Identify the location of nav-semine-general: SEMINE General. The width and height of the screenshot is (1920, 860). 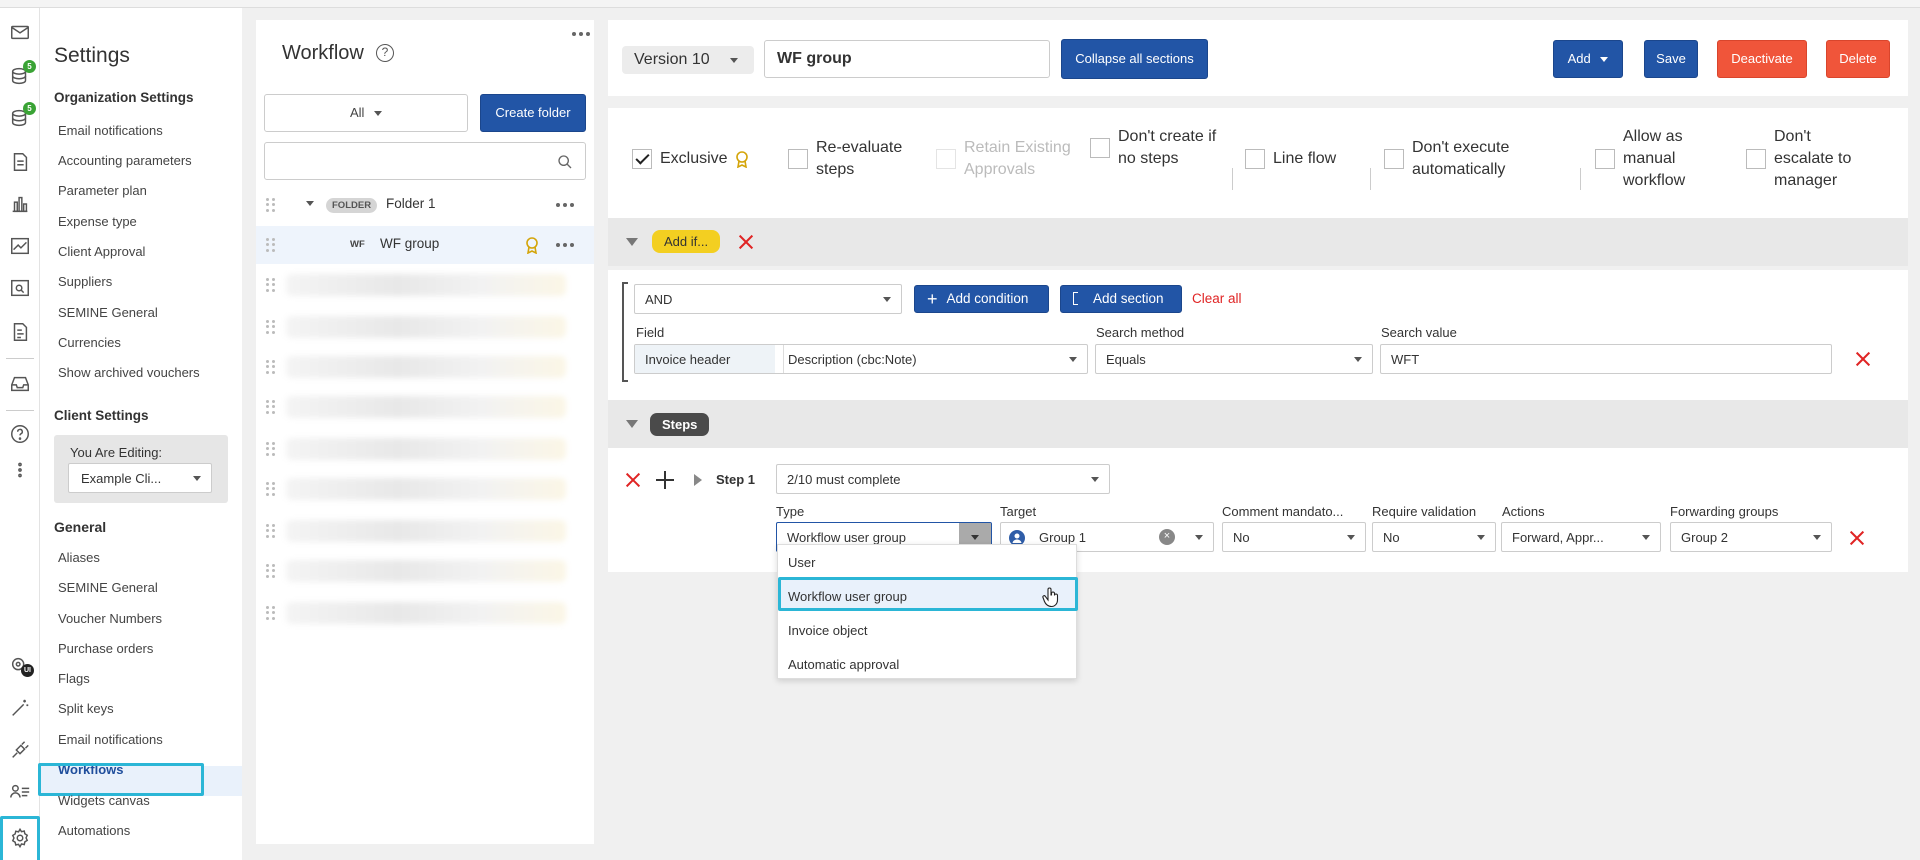
(108, 312).